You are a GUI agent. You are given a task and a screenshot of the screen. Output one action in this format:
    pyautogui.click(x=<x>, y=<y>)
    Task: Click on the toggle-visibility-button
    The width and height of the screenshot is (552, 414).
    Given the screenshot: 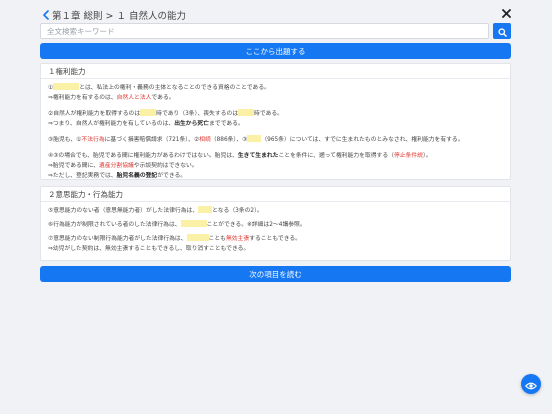 What is the action you would take?
    pyautogui.click(x=531, y=384)
    